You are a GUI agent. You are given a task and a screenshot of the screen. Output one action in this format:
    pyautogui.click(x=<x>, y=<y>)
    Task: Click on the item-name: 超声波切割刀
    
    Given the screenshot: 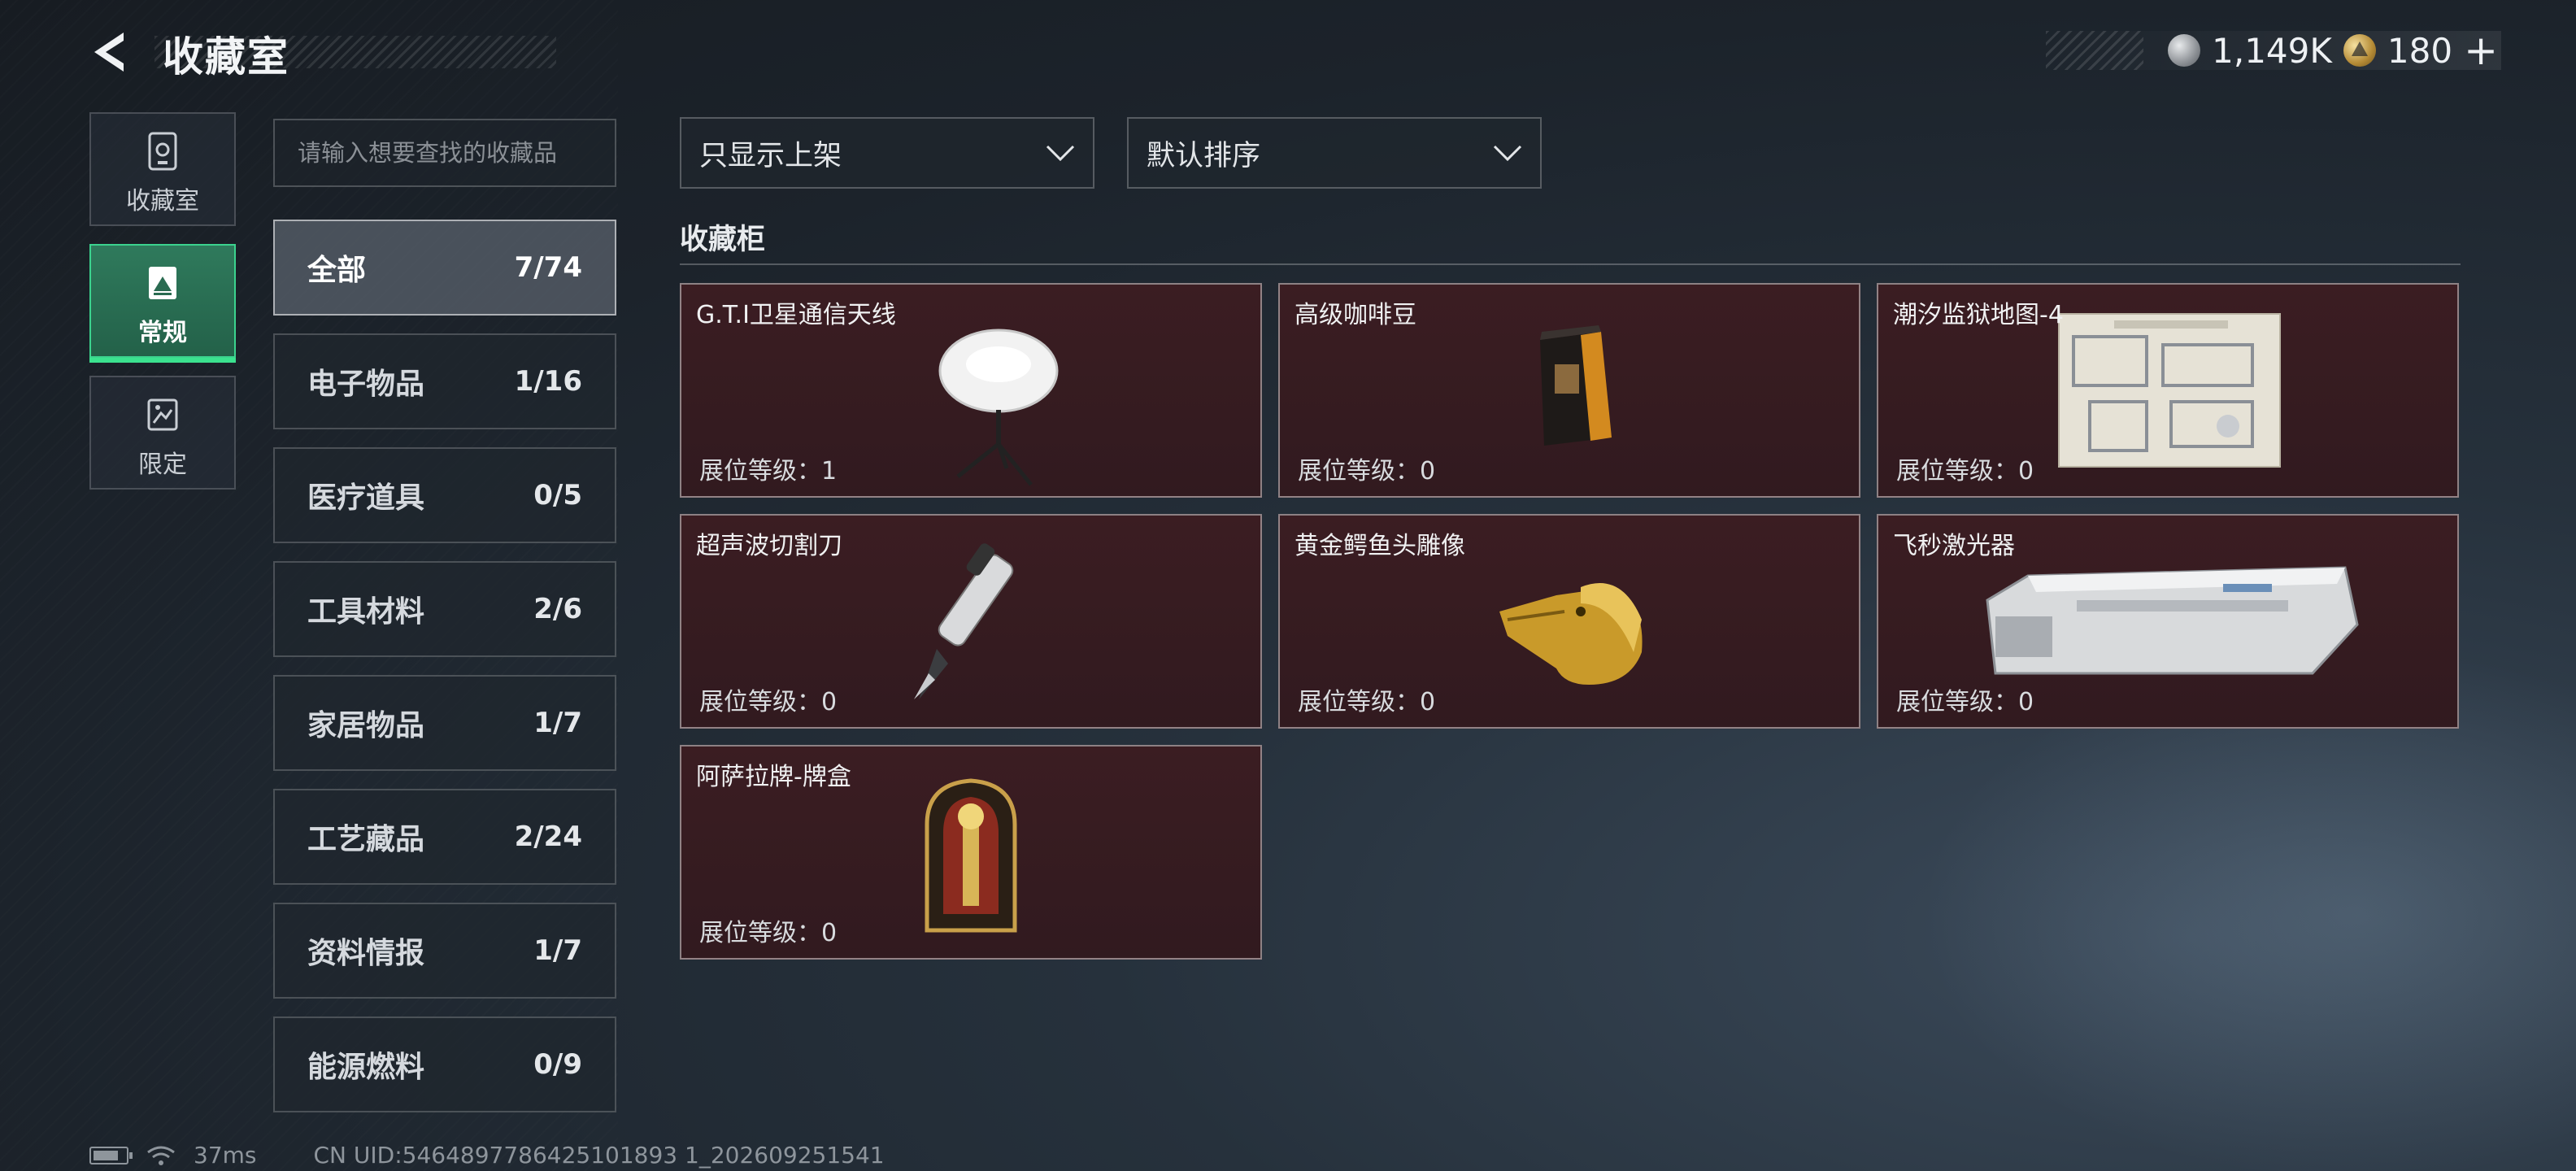 What is the action you would take?
    pyautogui.click(x=769, y=546)
    